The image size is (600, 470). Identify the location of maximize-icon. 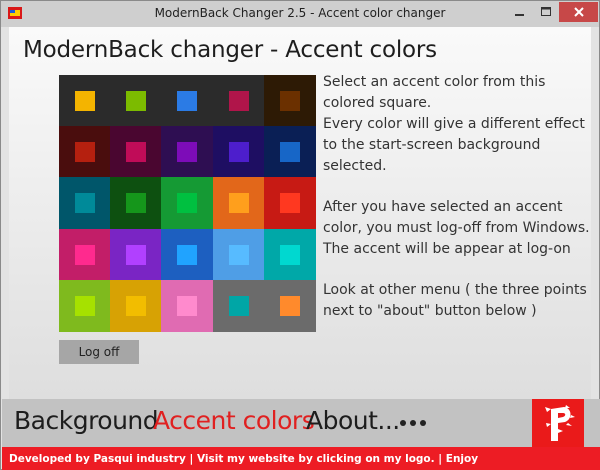
(546, 11).